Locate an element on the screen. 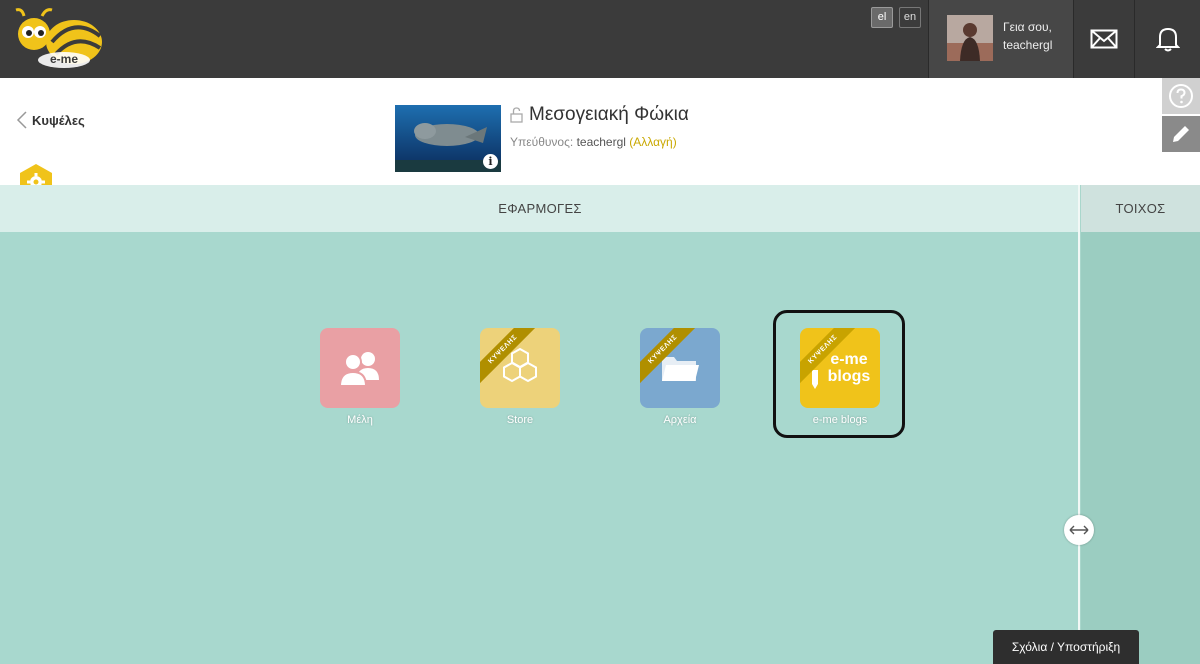 The width and height of the screenshot is (1200, 664). pane-divider is located at coordinates (1079, 424).